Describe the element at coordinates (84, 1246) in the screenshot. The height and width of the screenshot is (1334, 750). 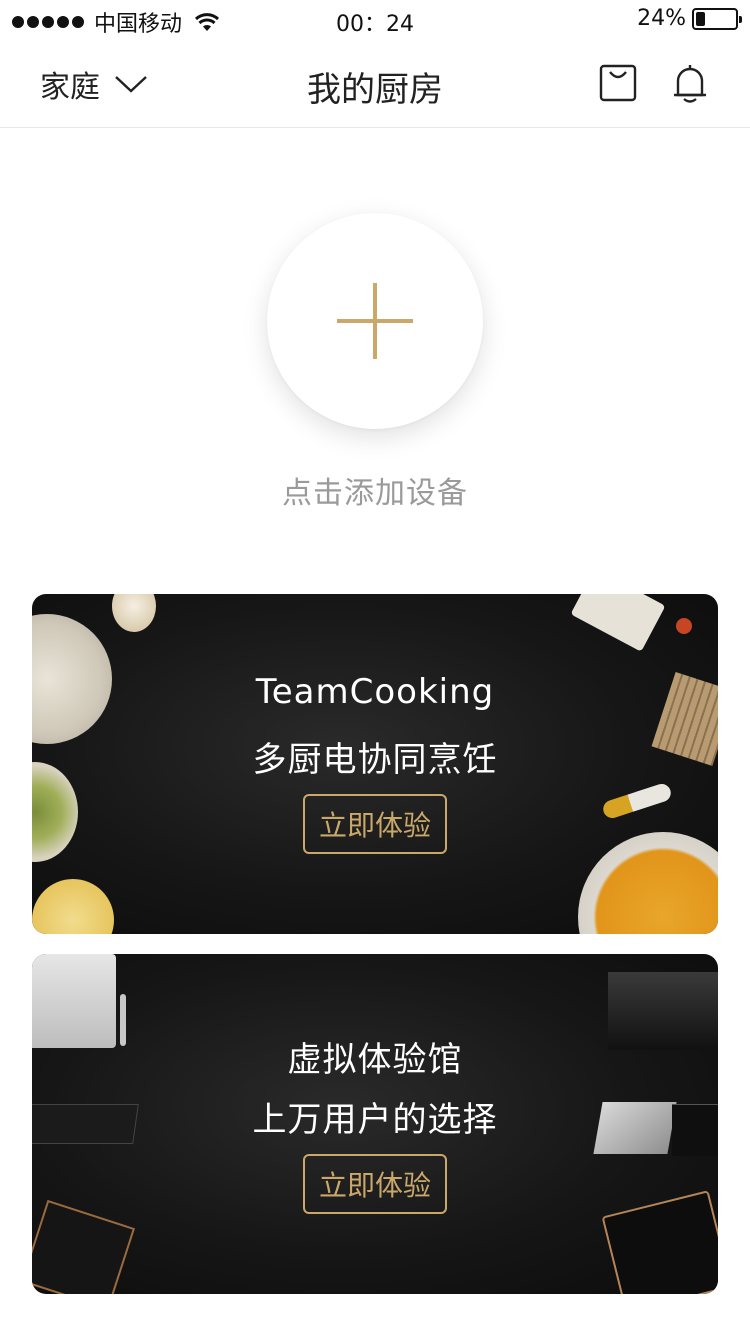
I see `steam-oven-image` at that location.